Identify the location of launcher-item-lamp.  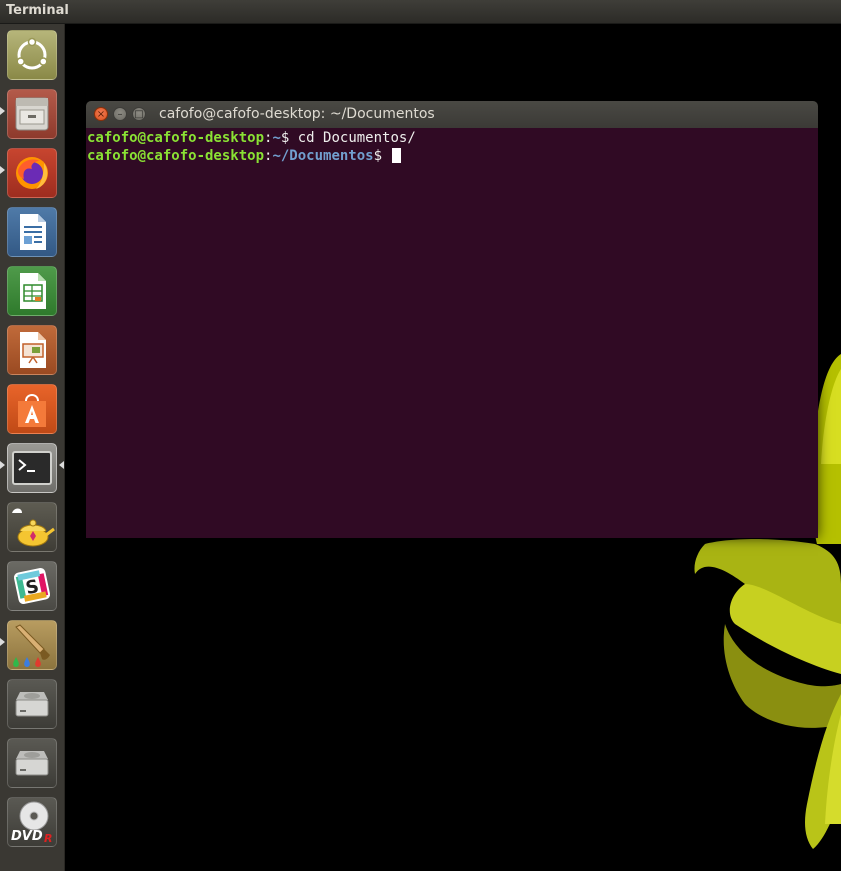
(32, 527).